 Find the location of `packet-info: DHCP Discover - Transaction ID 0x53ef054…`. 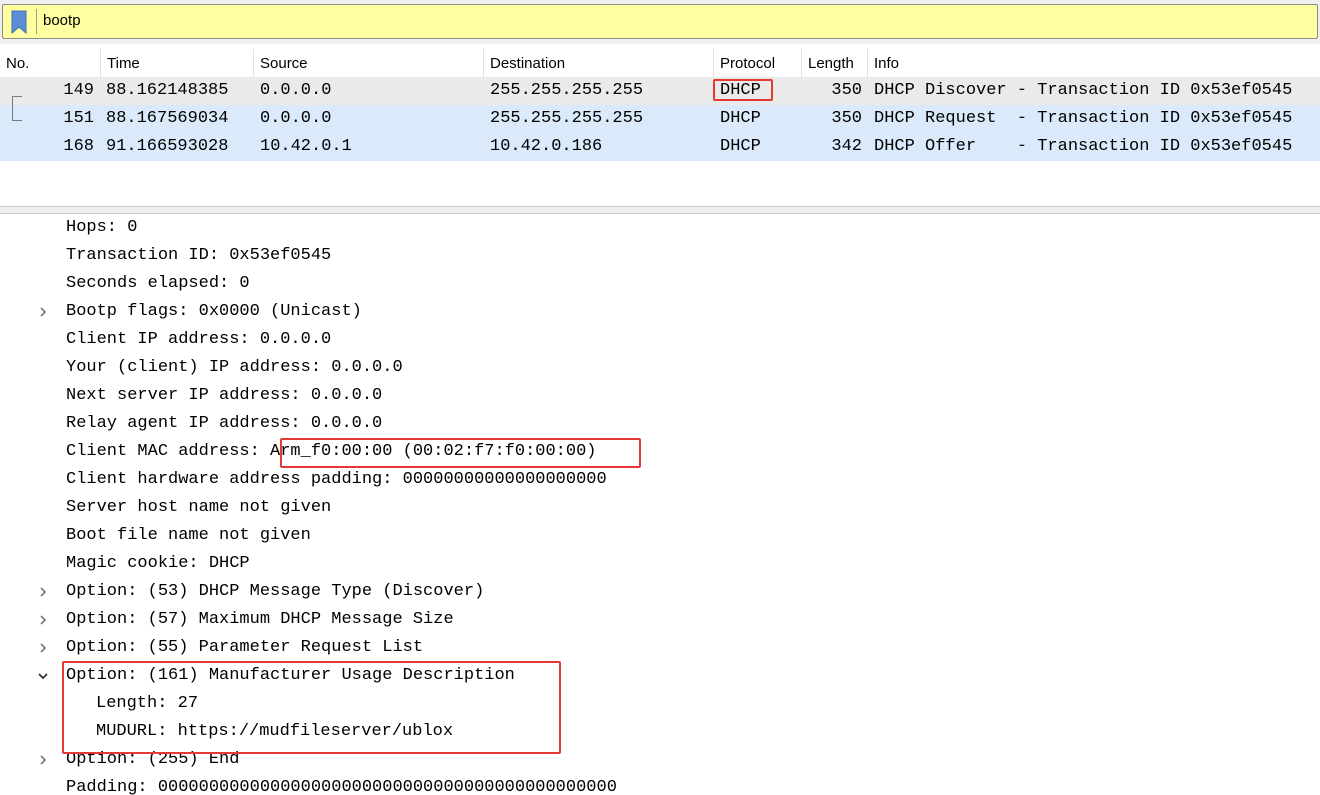

packet-info: DHCP Discover - Transaction ID 0x53ef054… is located at coordinates (1083, 90).